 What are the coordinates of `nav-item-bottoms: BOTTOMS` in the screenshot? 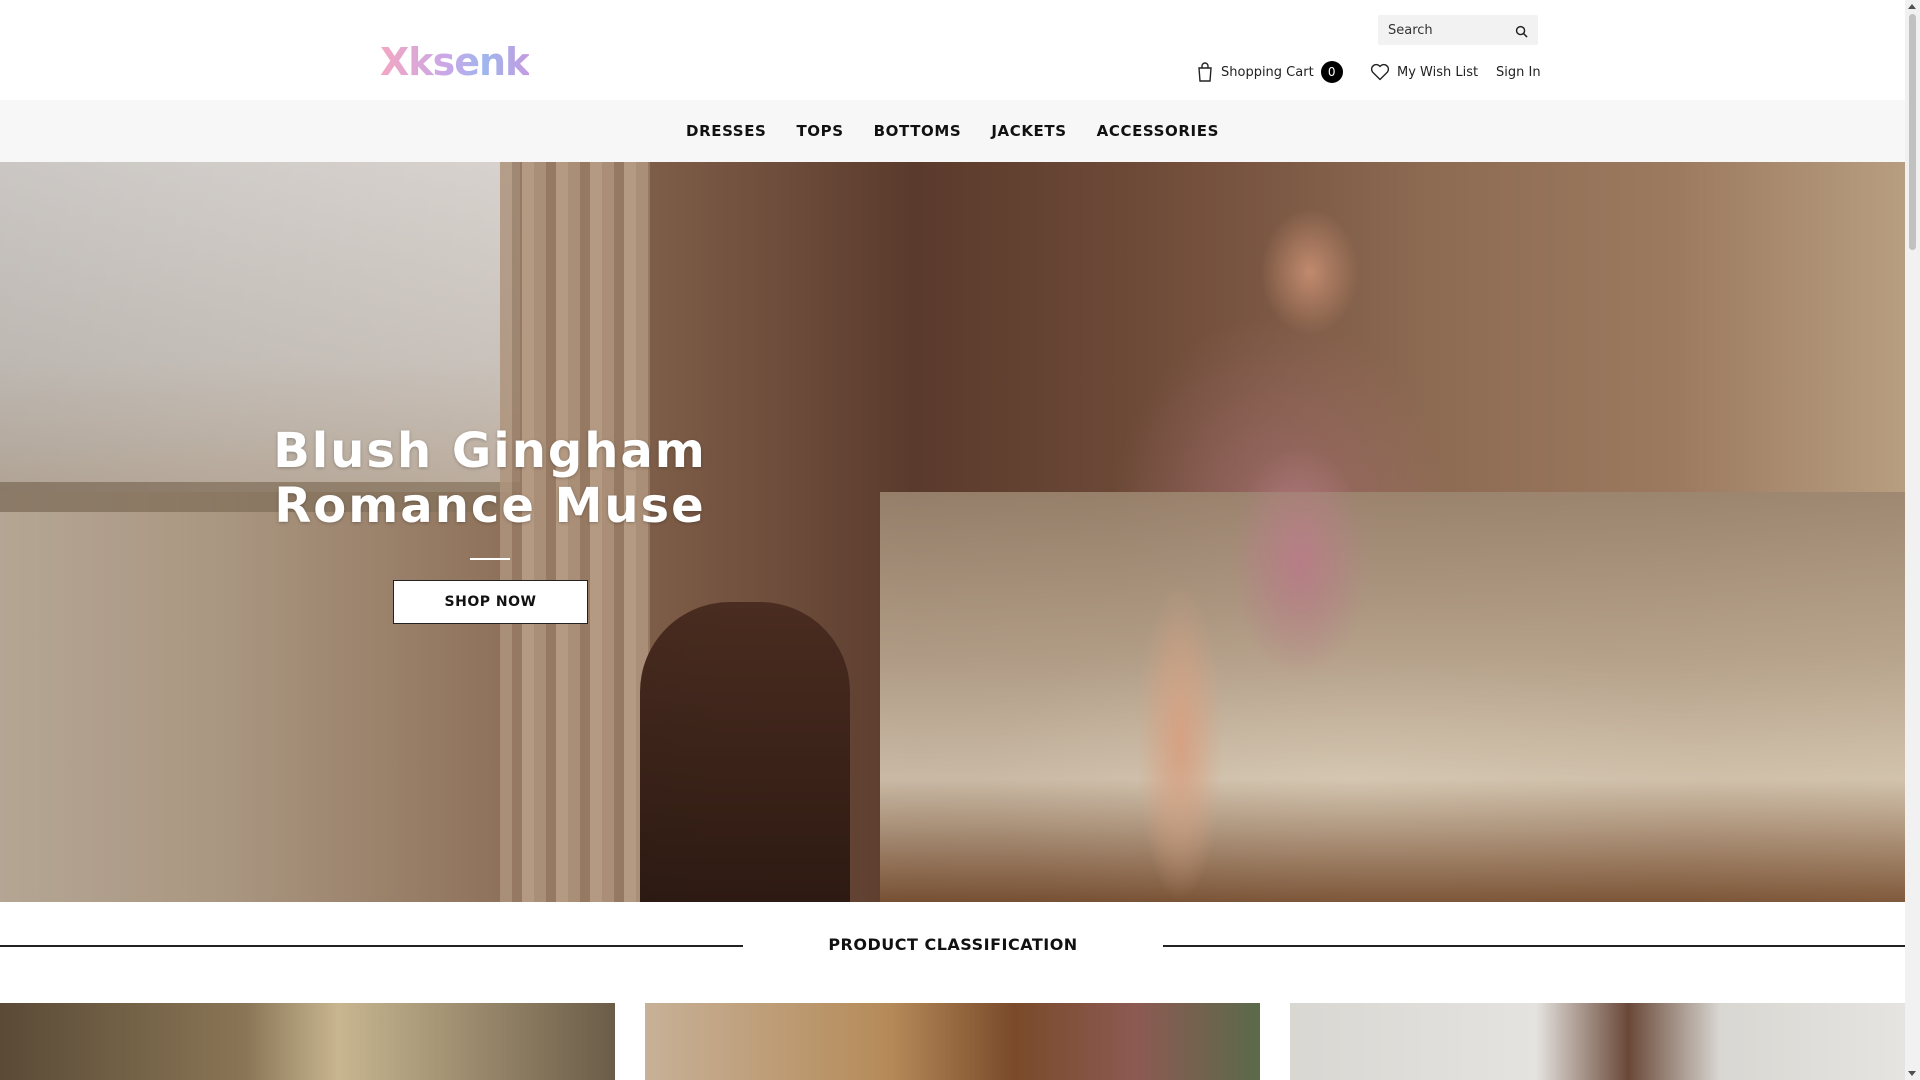 It's located at (918, 131).